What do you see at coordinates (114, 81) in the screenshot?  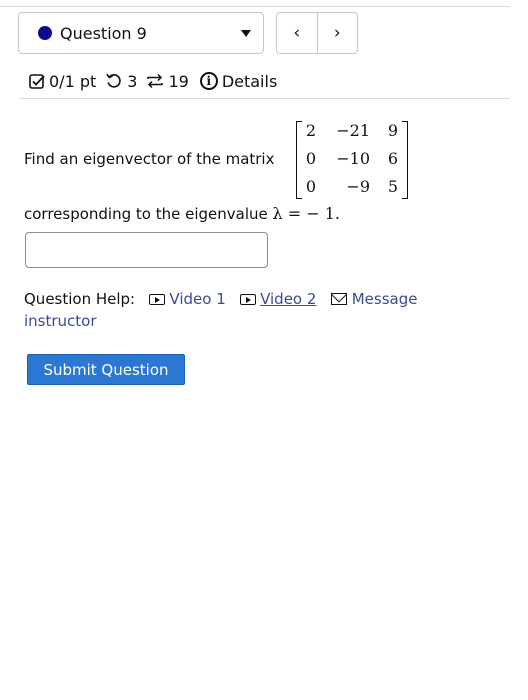 I see `retry-icon` at bounding box center [114, 81].